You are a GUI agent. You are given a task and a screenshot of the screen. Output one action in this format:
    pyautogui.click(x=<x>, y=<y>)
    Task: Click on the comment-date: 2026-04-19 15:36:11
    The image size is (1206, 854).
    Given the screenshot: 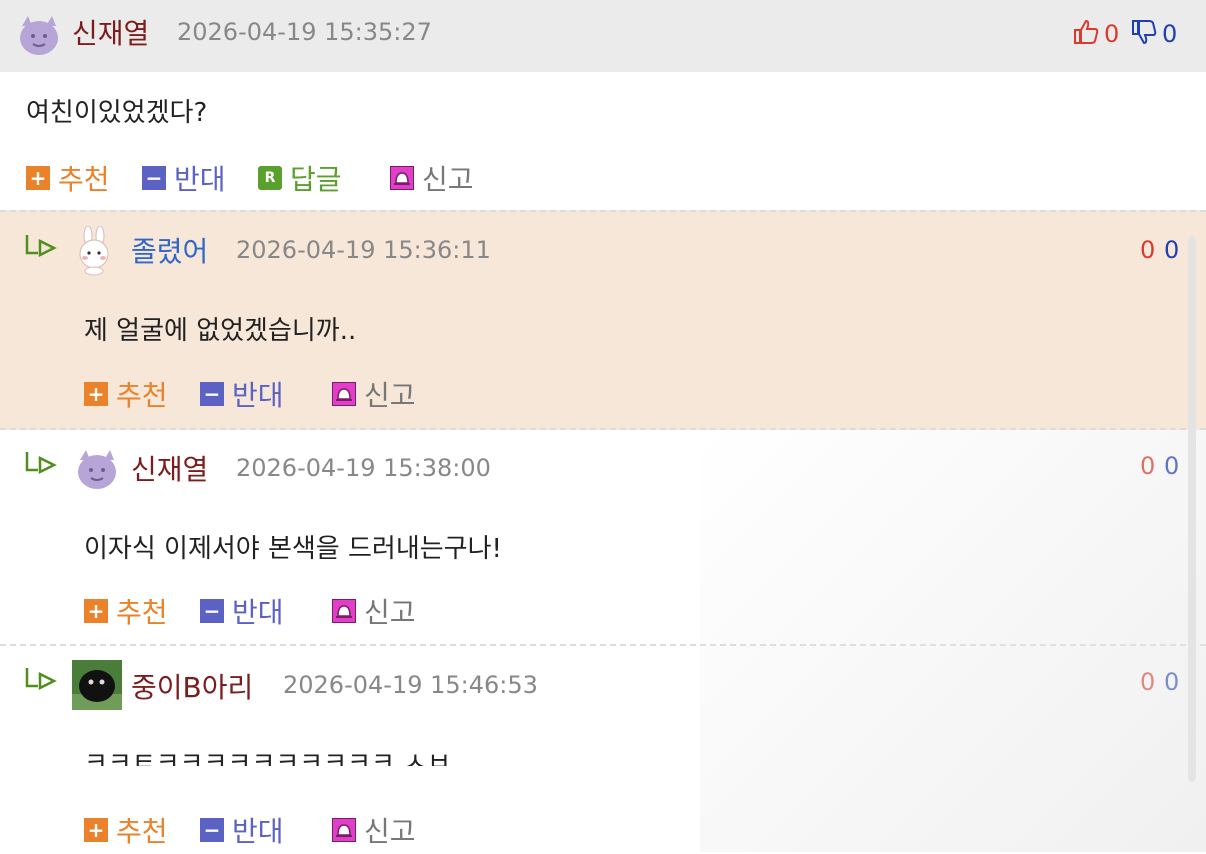 What is the action you would take?
    pyautogui.click(x=363, y=250)
    